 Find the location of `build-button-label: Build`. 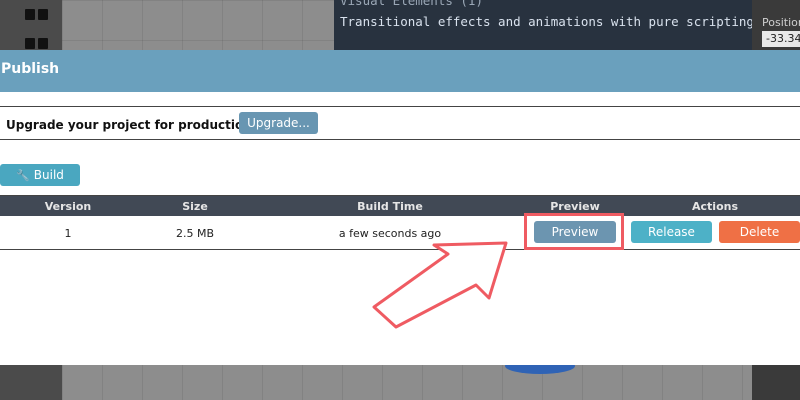

build-button-label: Build is located at coordinates (48, 175).